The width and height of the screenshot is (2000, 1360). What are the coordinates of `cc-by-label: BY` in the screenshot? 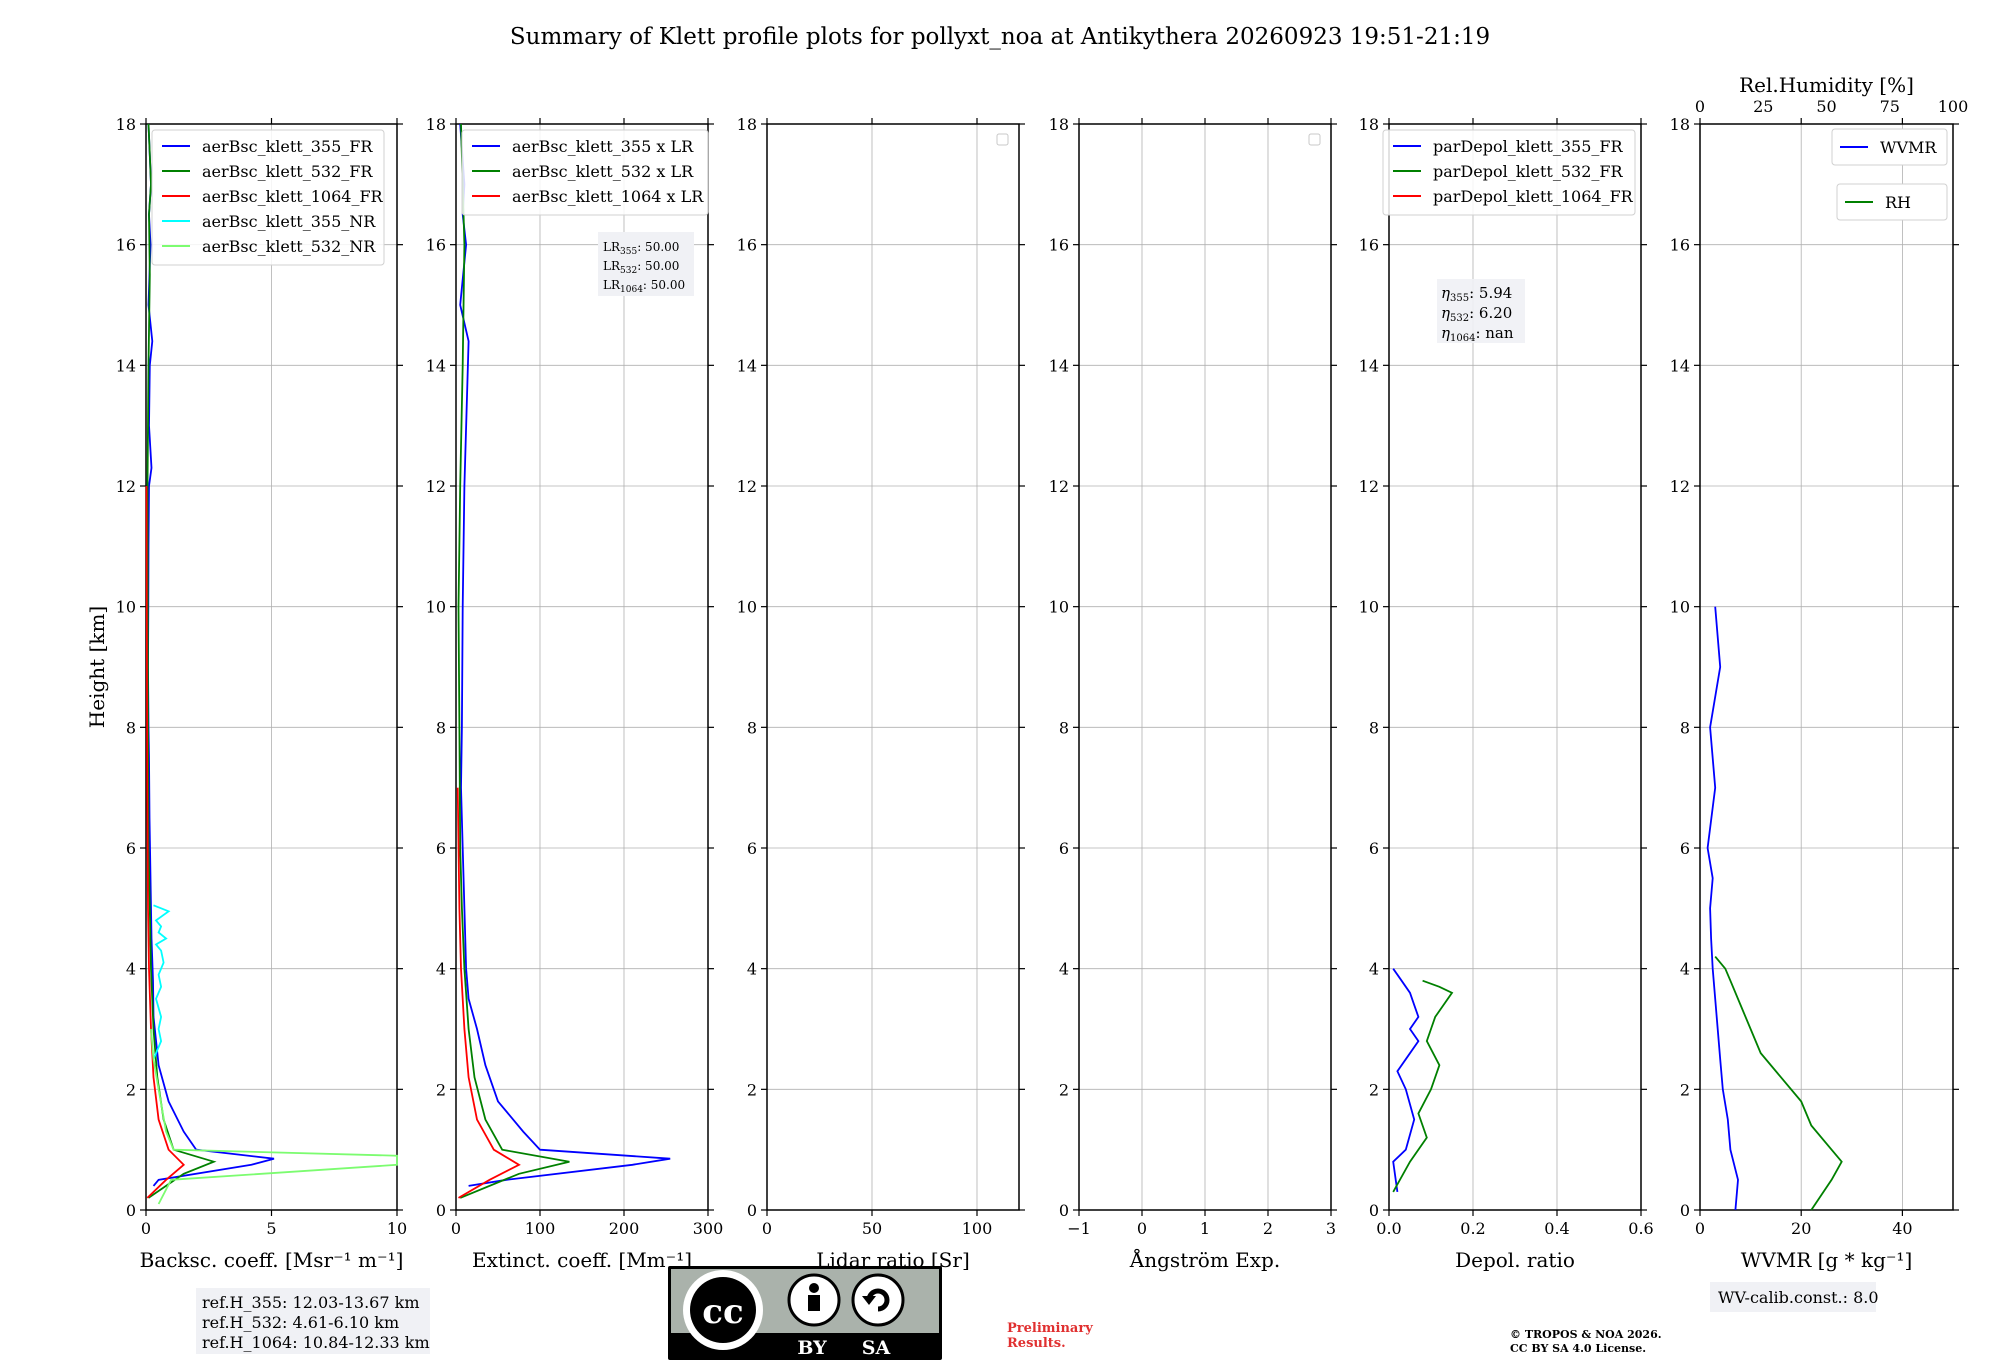 It's located at (812, 1348).